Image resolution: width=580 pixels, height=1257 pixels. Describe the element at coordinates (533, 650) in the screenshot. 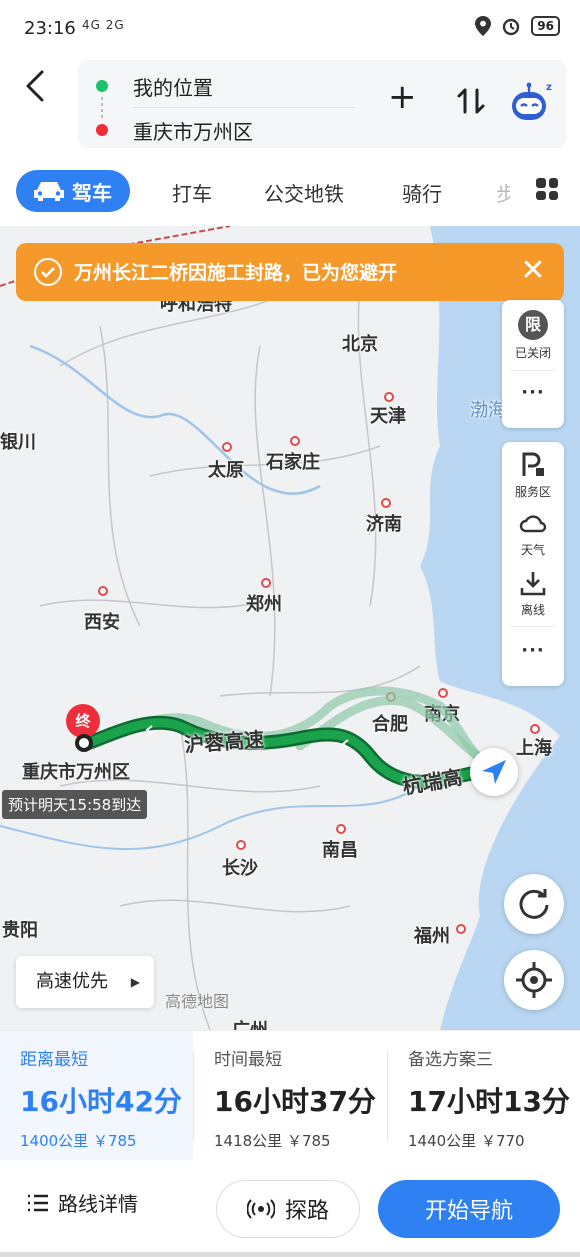

I see `more-options-2: ···` at that location.